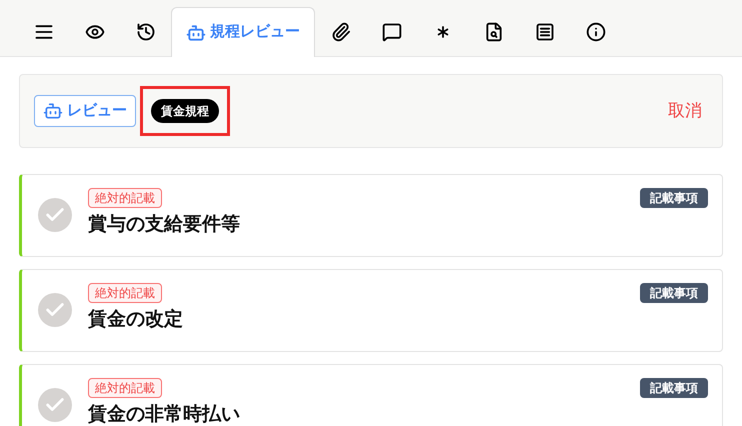 The width and height of the screenshot is (742, 426). I want to click on item-title: 賞与の支給要件等, so click(164, 225).